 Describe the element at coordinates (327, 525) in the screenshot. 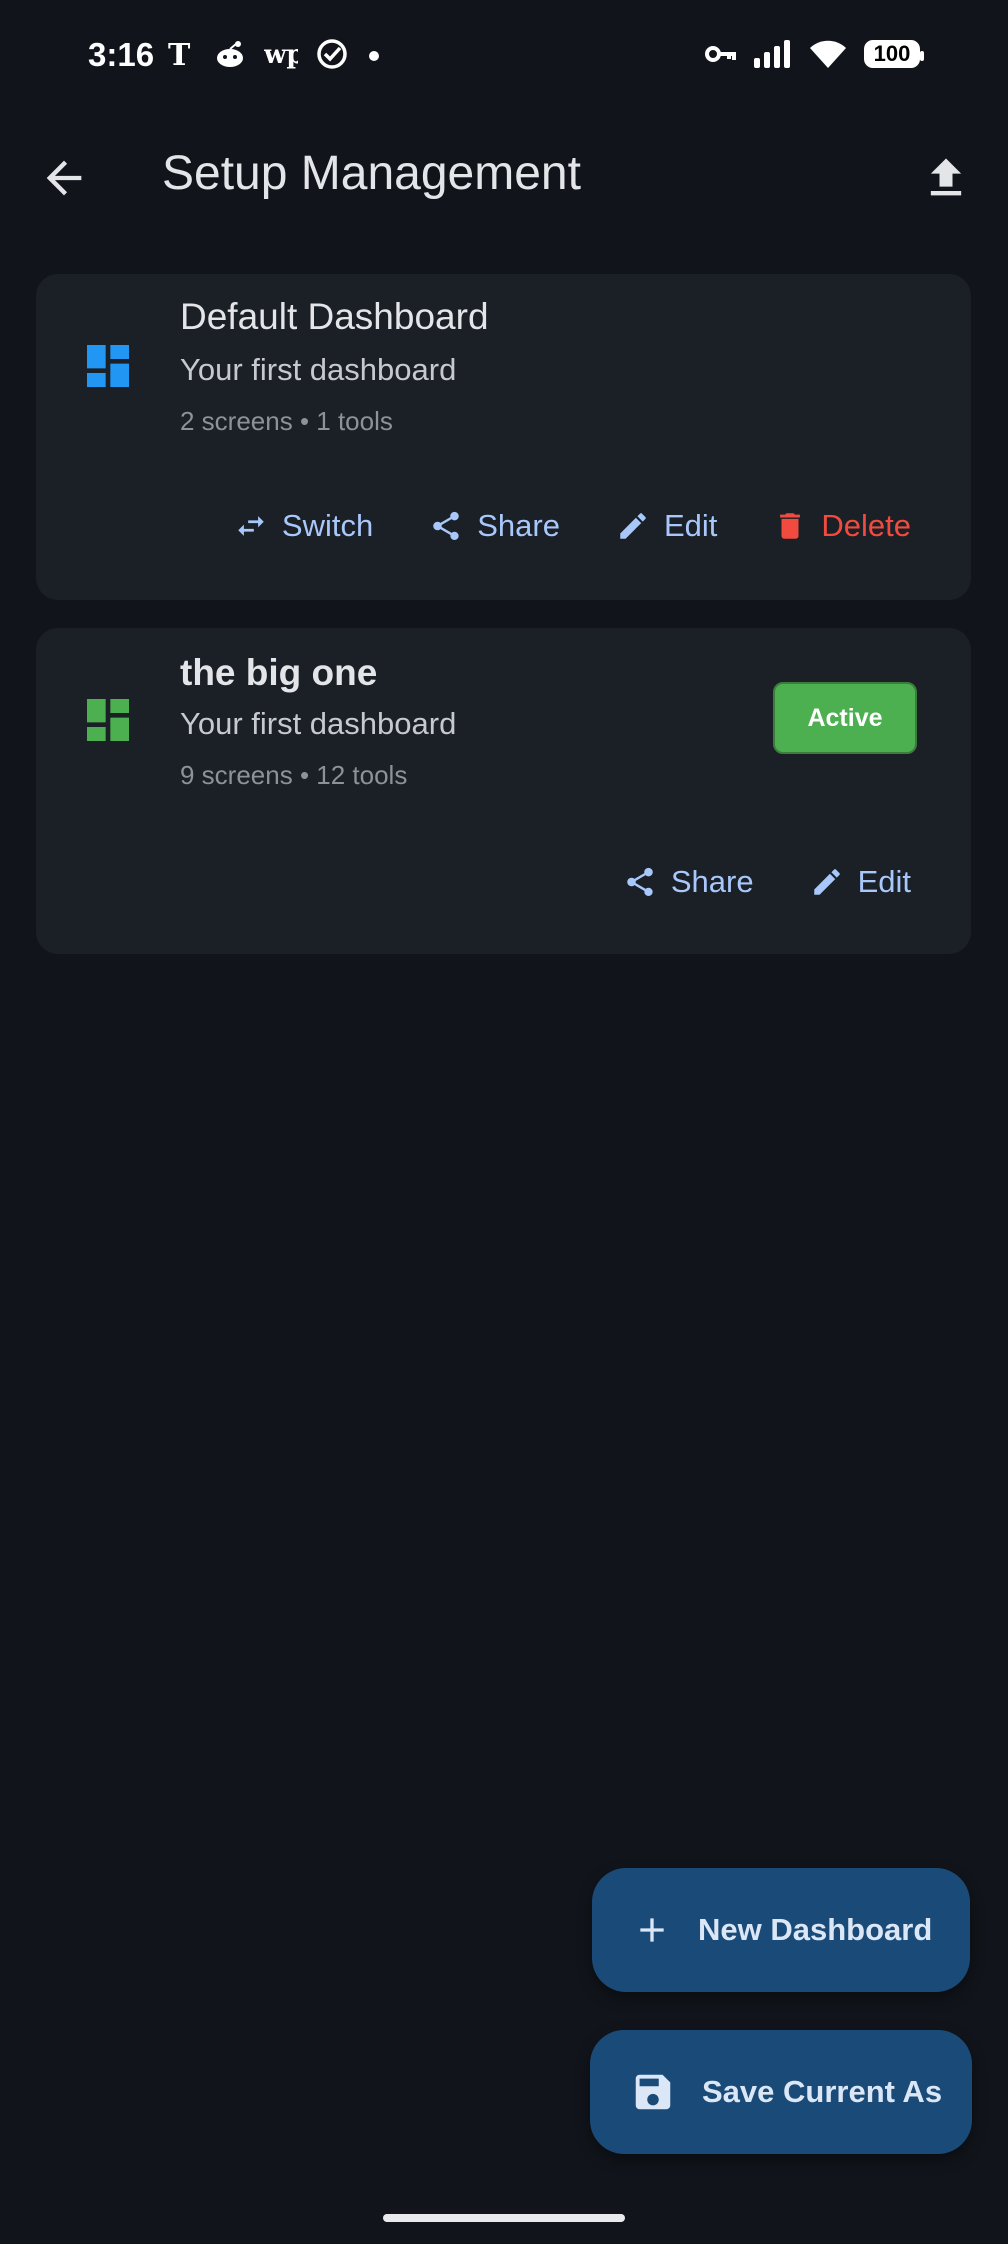

I see `switch-label: Switch` at that location.